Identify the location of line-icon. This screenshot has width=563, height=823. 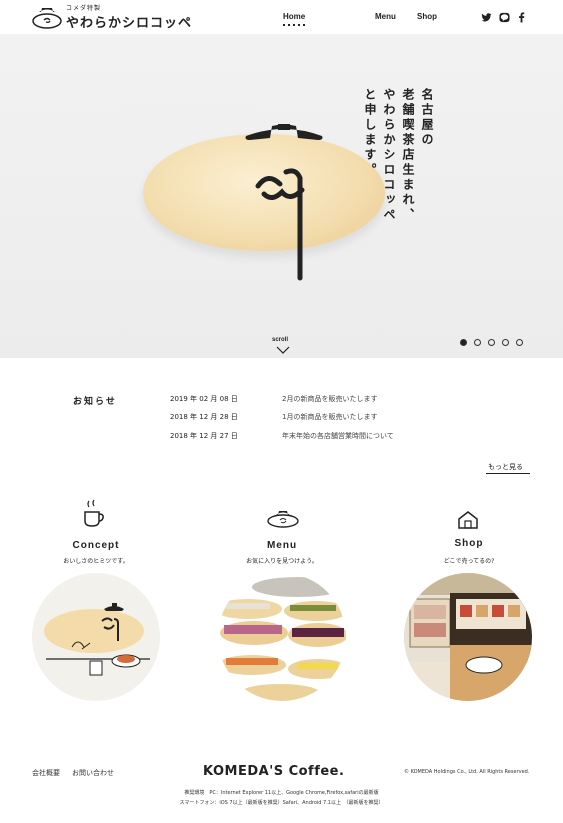
(504, 17).